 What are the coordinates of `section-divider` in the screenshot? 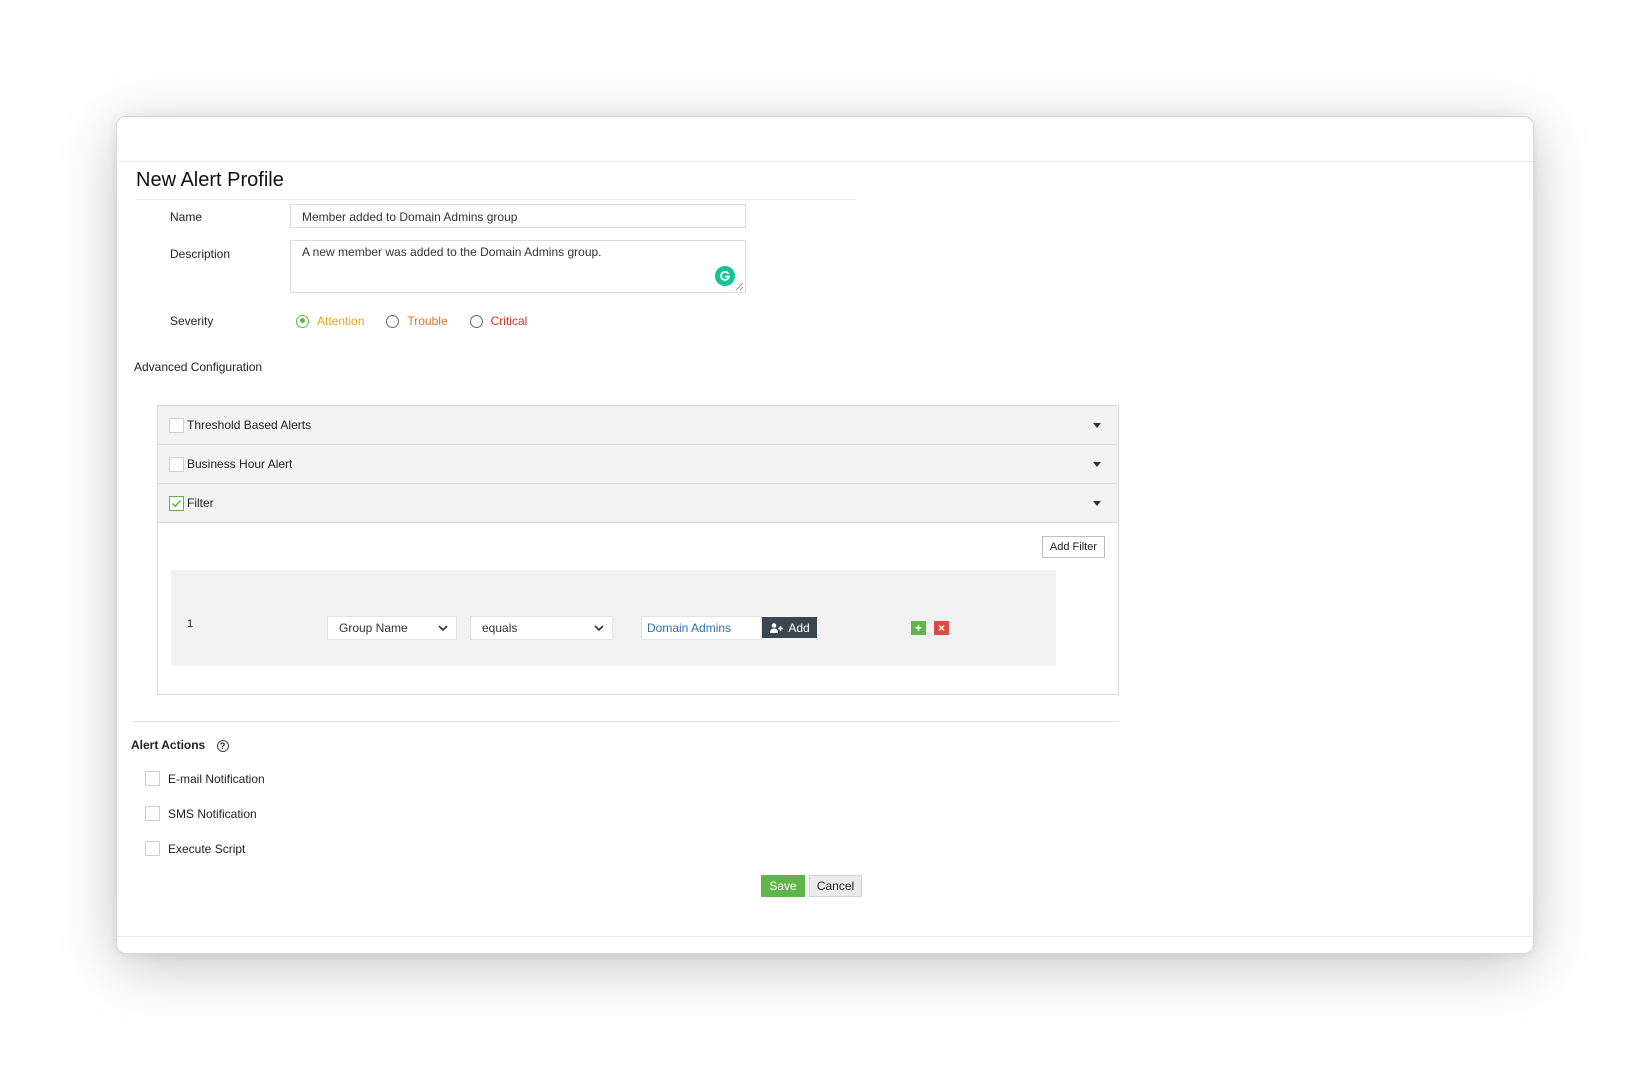 It's located at (626, 721).